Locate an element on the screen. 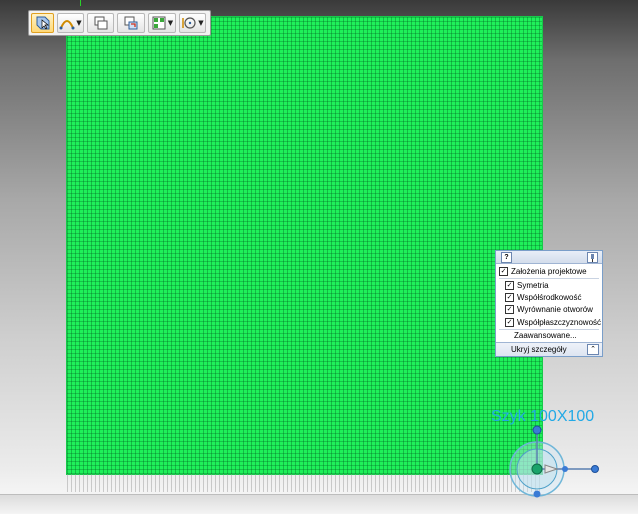 The width and height of the screenshot is (638, 514). symmetry-option: ✓ Symetria is located at coordinates (527, 285).